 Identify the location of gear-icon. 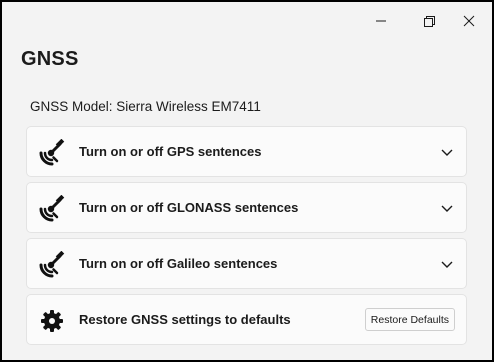
(52, 321).